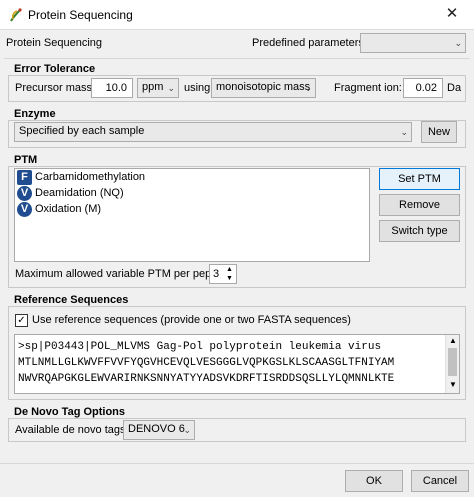  Describe the element at coordinates (112, 88) in the screenshot. I see `precursor-mass-input: 10.0` at that location.